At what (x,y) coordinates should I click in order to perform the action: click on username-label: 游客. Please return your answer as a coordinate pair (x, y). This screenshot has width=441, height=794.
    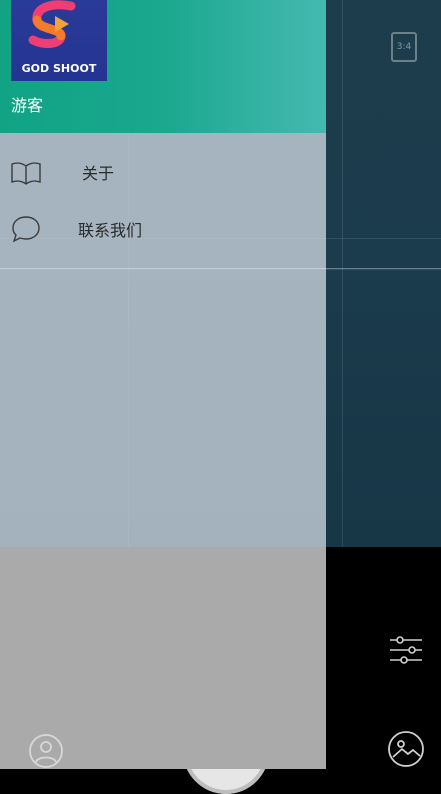
    Looking at the image, I should click on (27, 104).